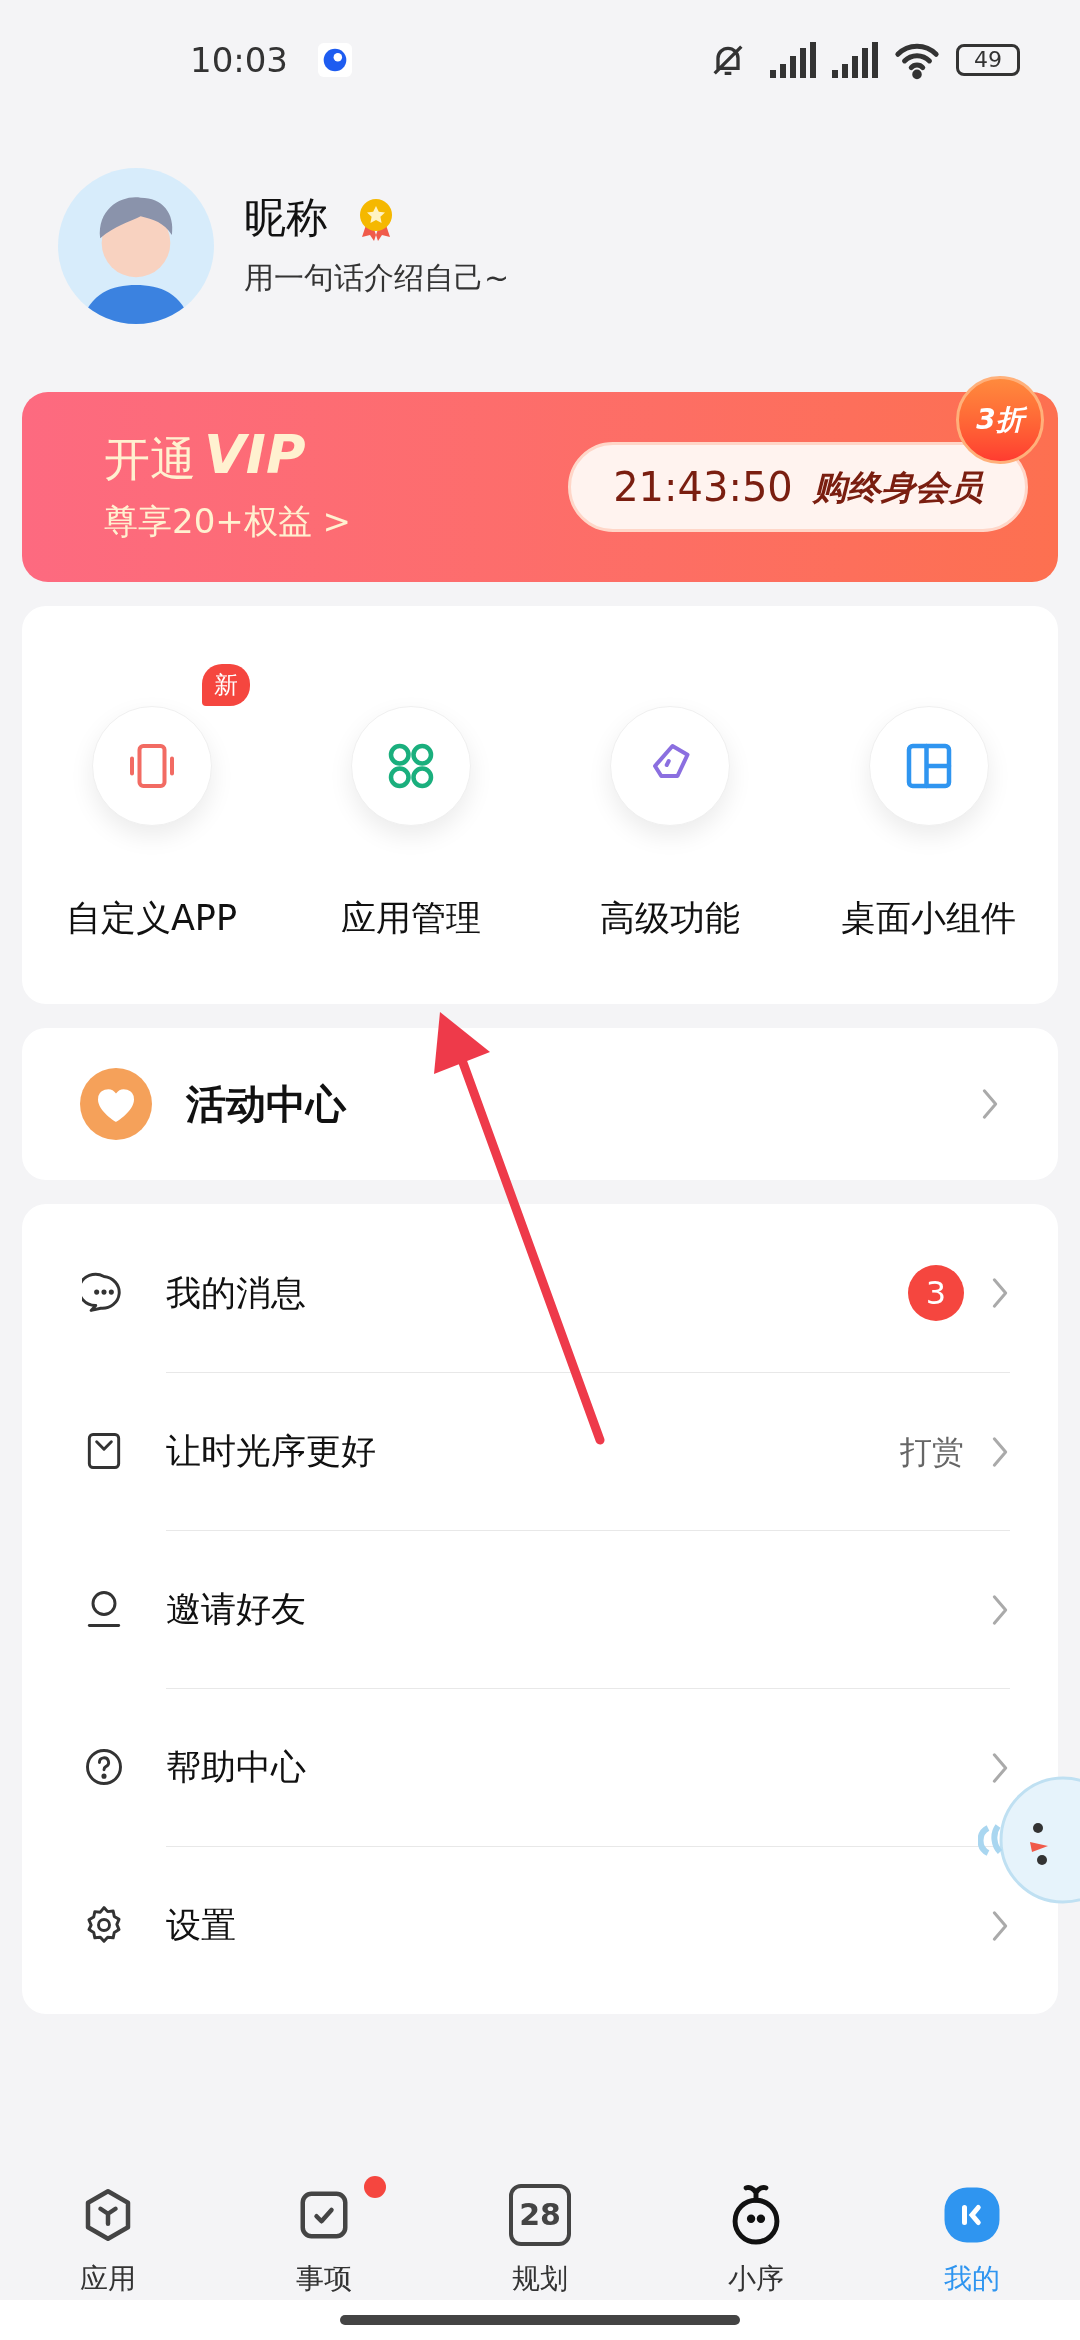  I want to click on menu-label: 让时光序更好, so click(271, 1452).